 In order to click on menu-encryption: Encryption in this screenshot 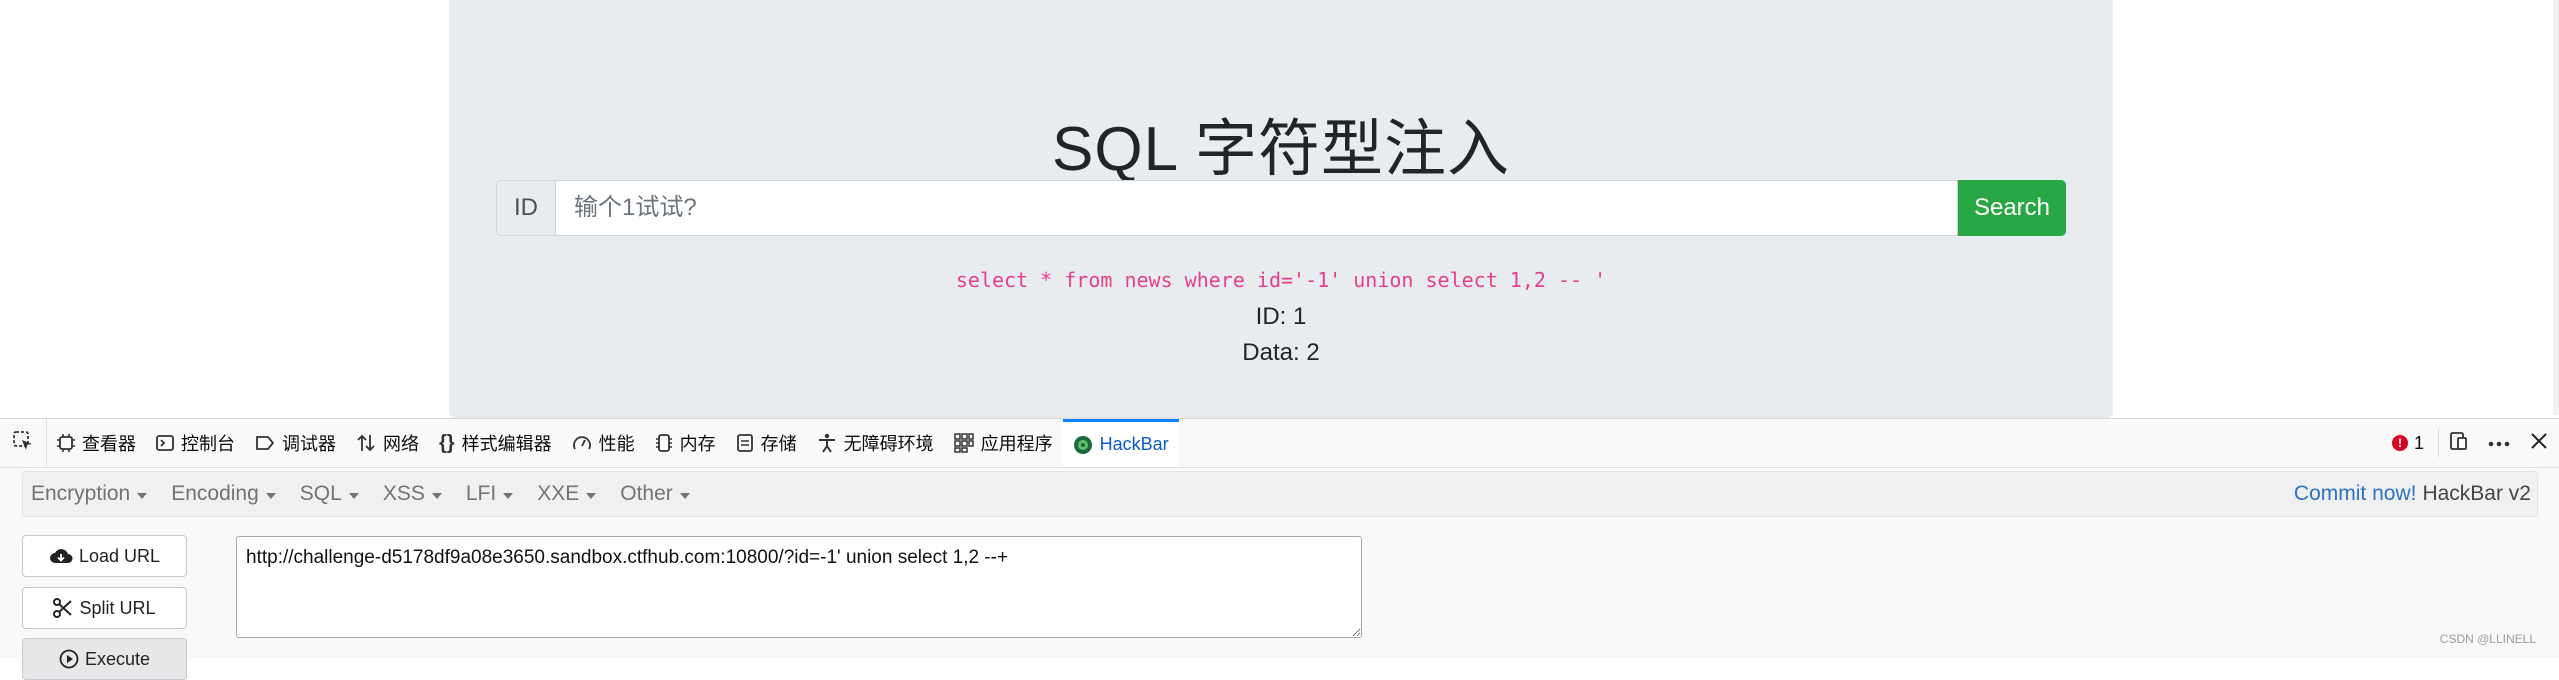, I will do `click(93, 494)`.